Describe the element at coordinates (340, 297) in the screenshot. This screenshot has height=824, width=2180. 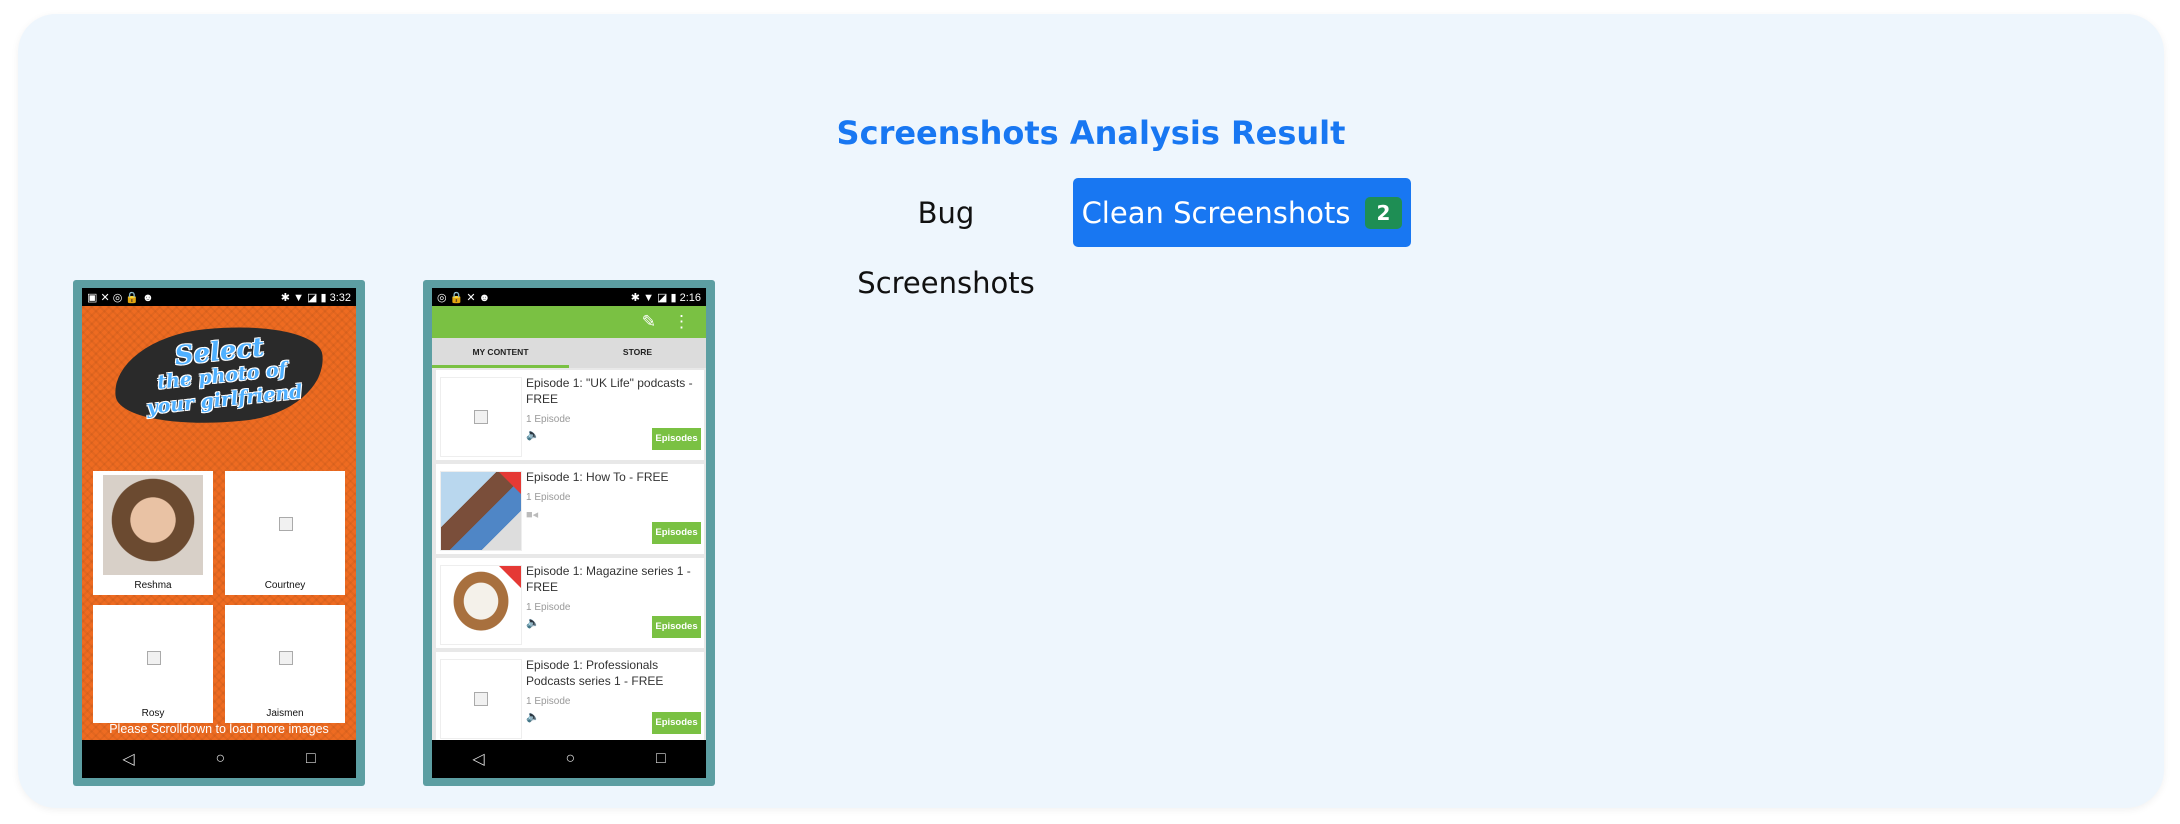
I see `status-time: 3:32` at that location.